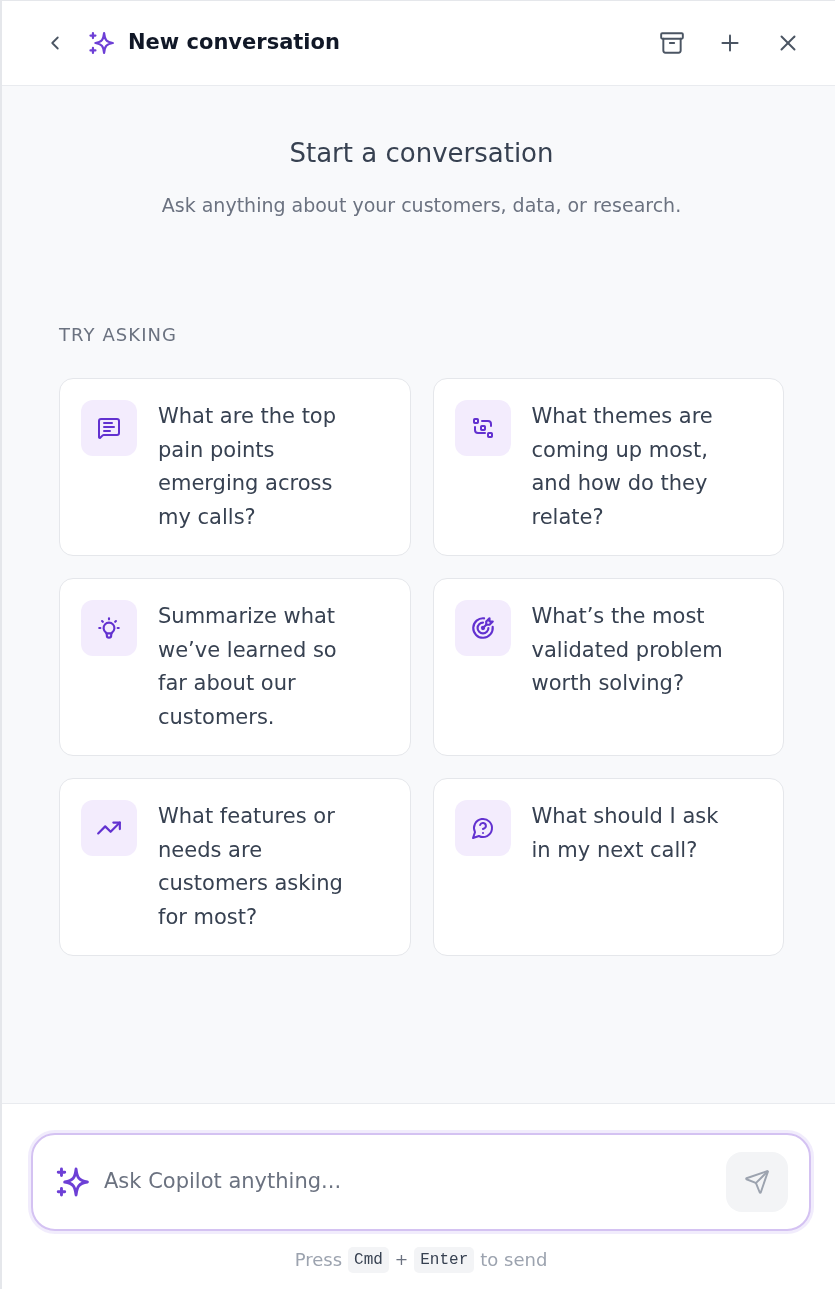  What do you see at coordinates (235, 467) in the screenshot?
I see `suggestion-card: What are the top pain points emerging across my calls?` at bounding box center [235, 467].